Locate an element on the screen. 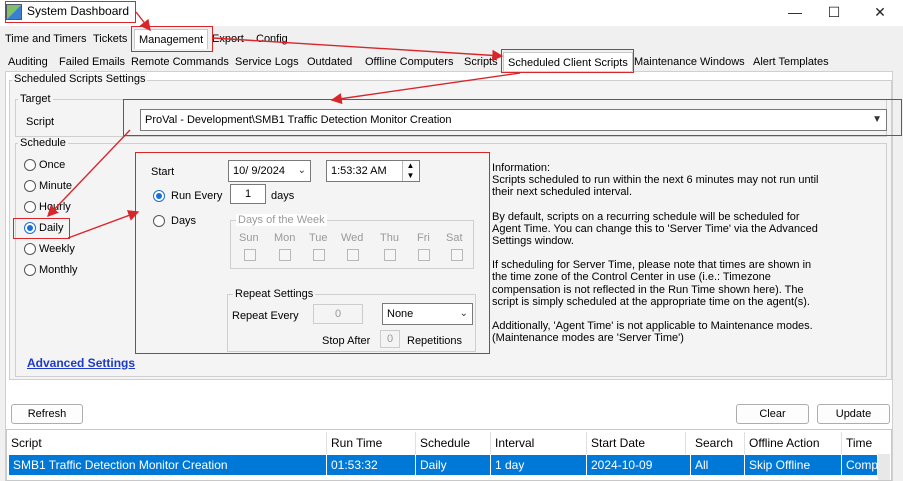  stop-after-label: Stop After is located at coordinates (346, 341).